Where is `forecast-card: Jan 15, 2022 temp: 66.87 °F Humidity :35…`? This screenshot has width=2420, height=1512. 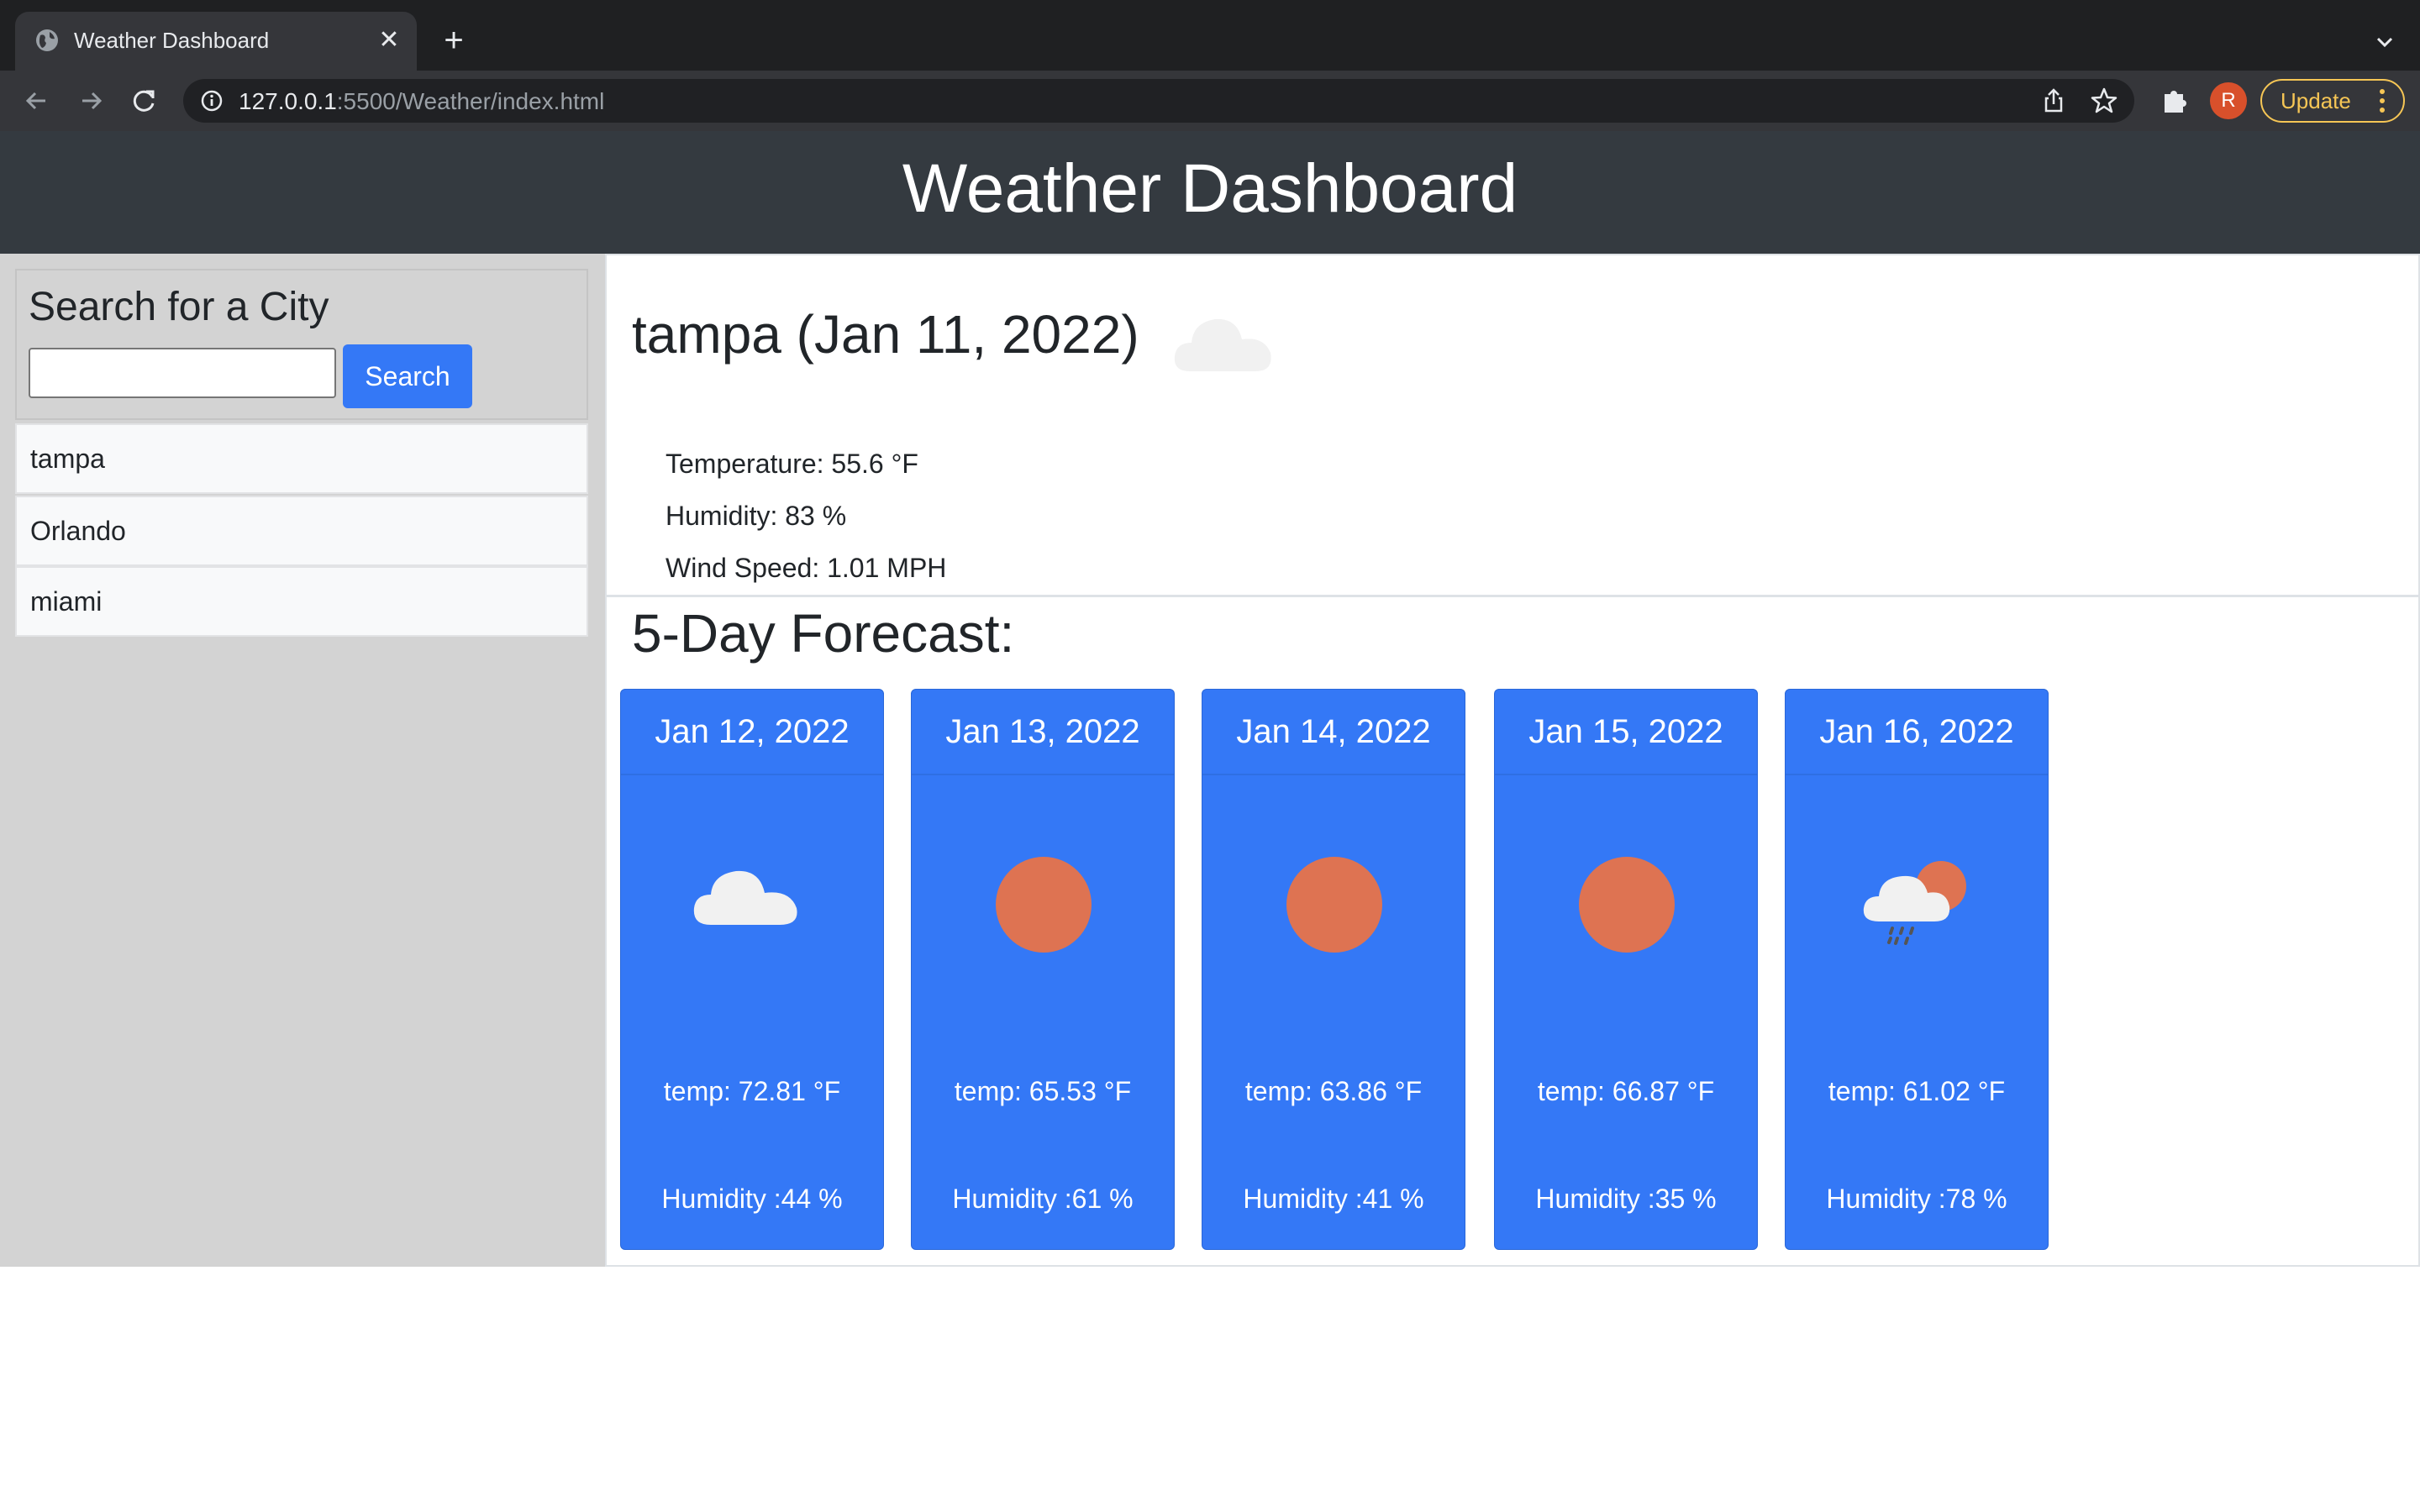
forecast-card: Jan 15, 2022 temp: 66.87 °F Humidity :35… is located at coordinates (1626, 969).